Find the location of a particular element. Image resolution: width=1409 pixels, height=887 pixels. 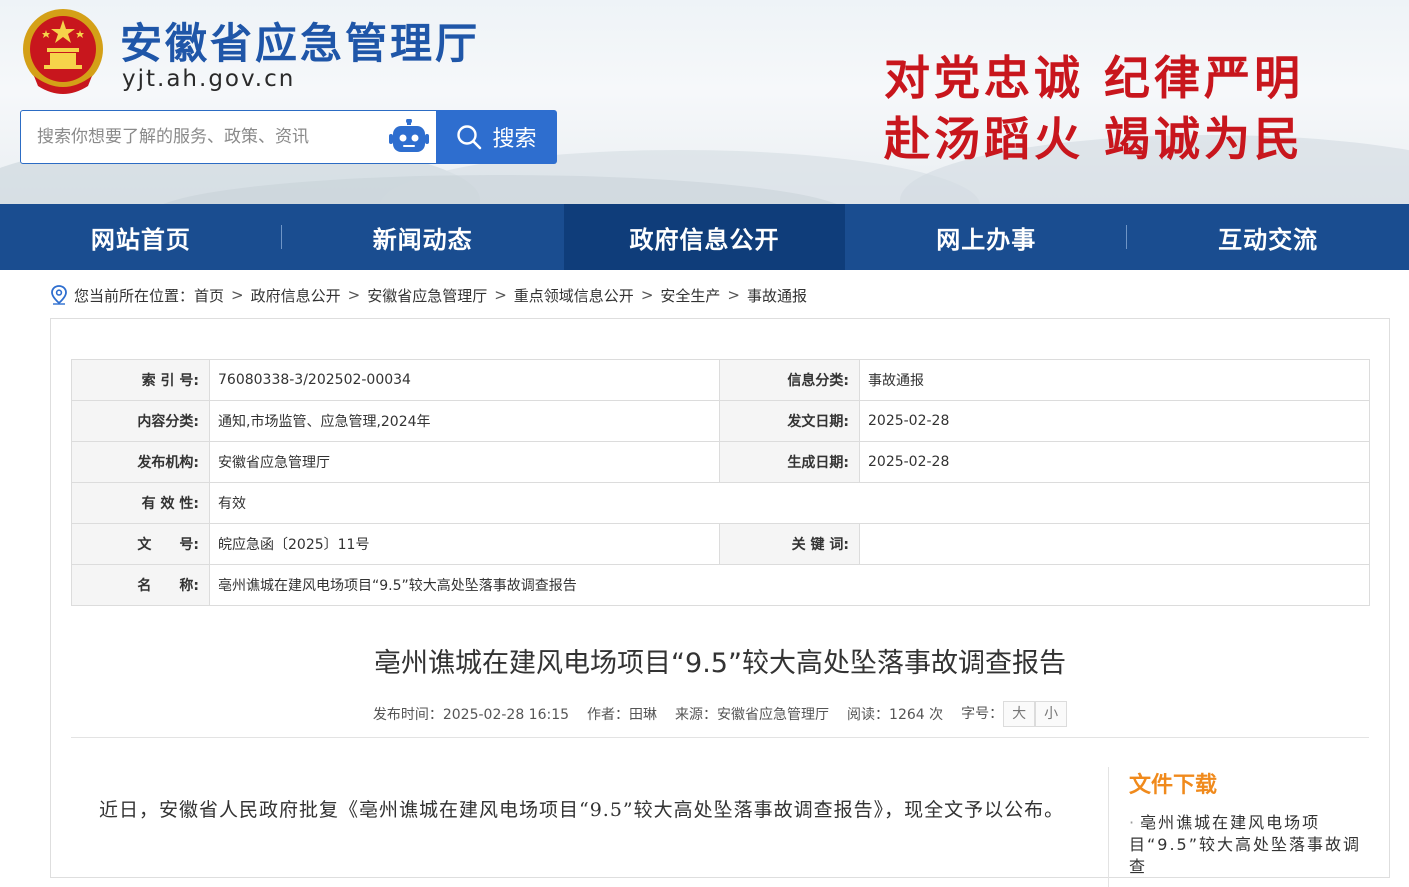

font-small-button: 小 is located at coordinates (1051, 714).